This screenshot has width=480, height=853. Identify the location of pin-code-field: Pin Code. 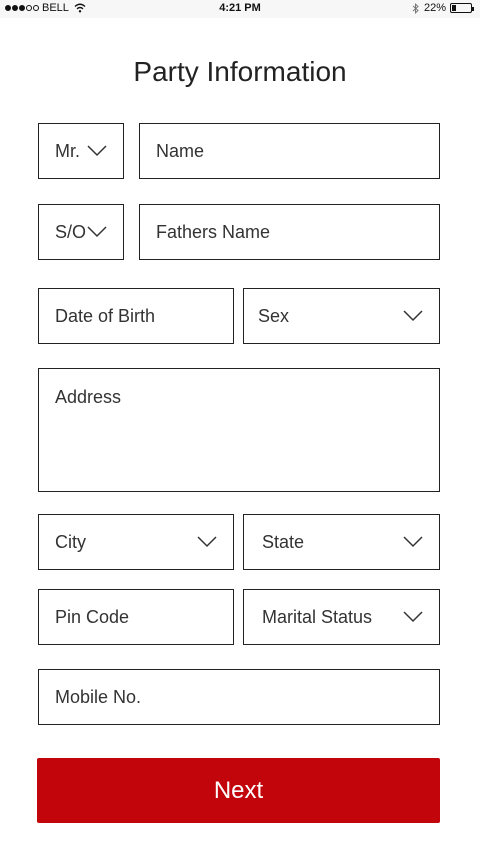
(136, 617).